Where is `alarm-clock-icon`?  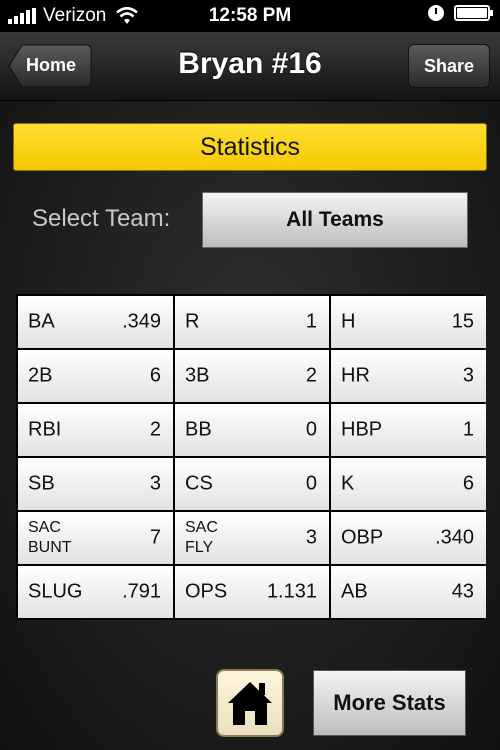
alarm-clock-icon is located at coordinates (436, 13).